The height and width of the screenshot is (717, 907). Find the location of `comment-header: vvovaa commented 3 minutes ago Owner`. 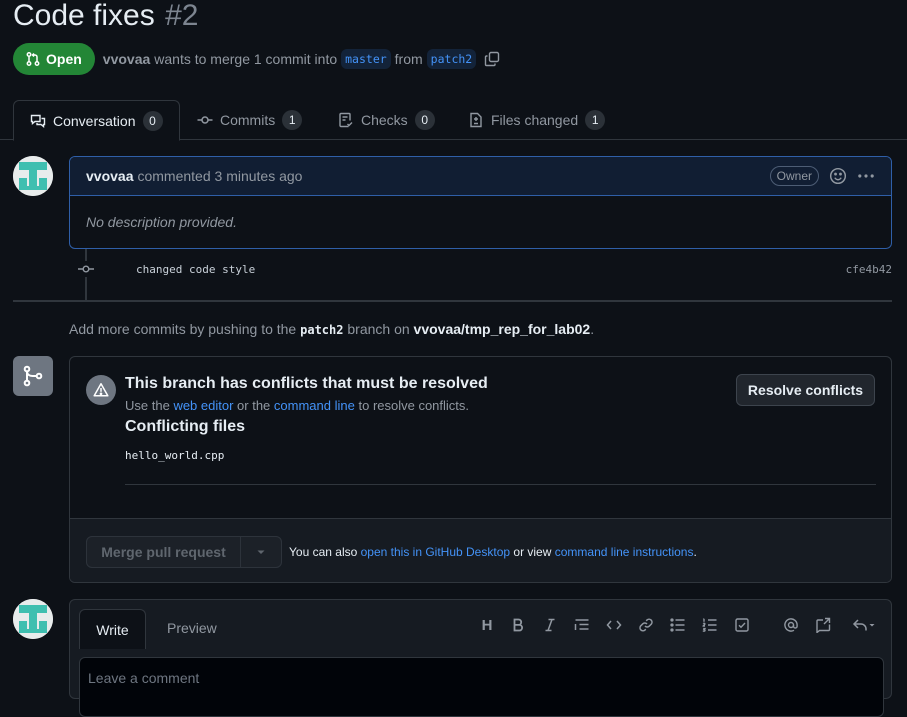

comment-header: vvovaa commented 3 minutes ago Owner is located at coordinates (480, 176).